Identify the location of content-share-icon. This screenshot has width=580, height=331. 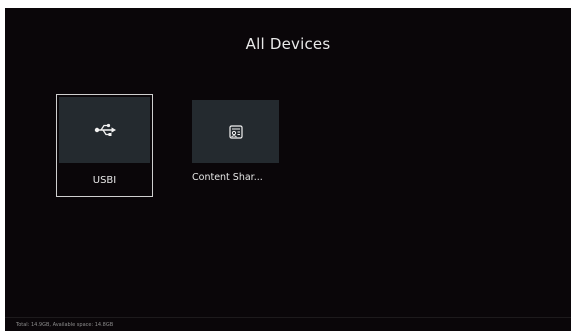
(235, 131).